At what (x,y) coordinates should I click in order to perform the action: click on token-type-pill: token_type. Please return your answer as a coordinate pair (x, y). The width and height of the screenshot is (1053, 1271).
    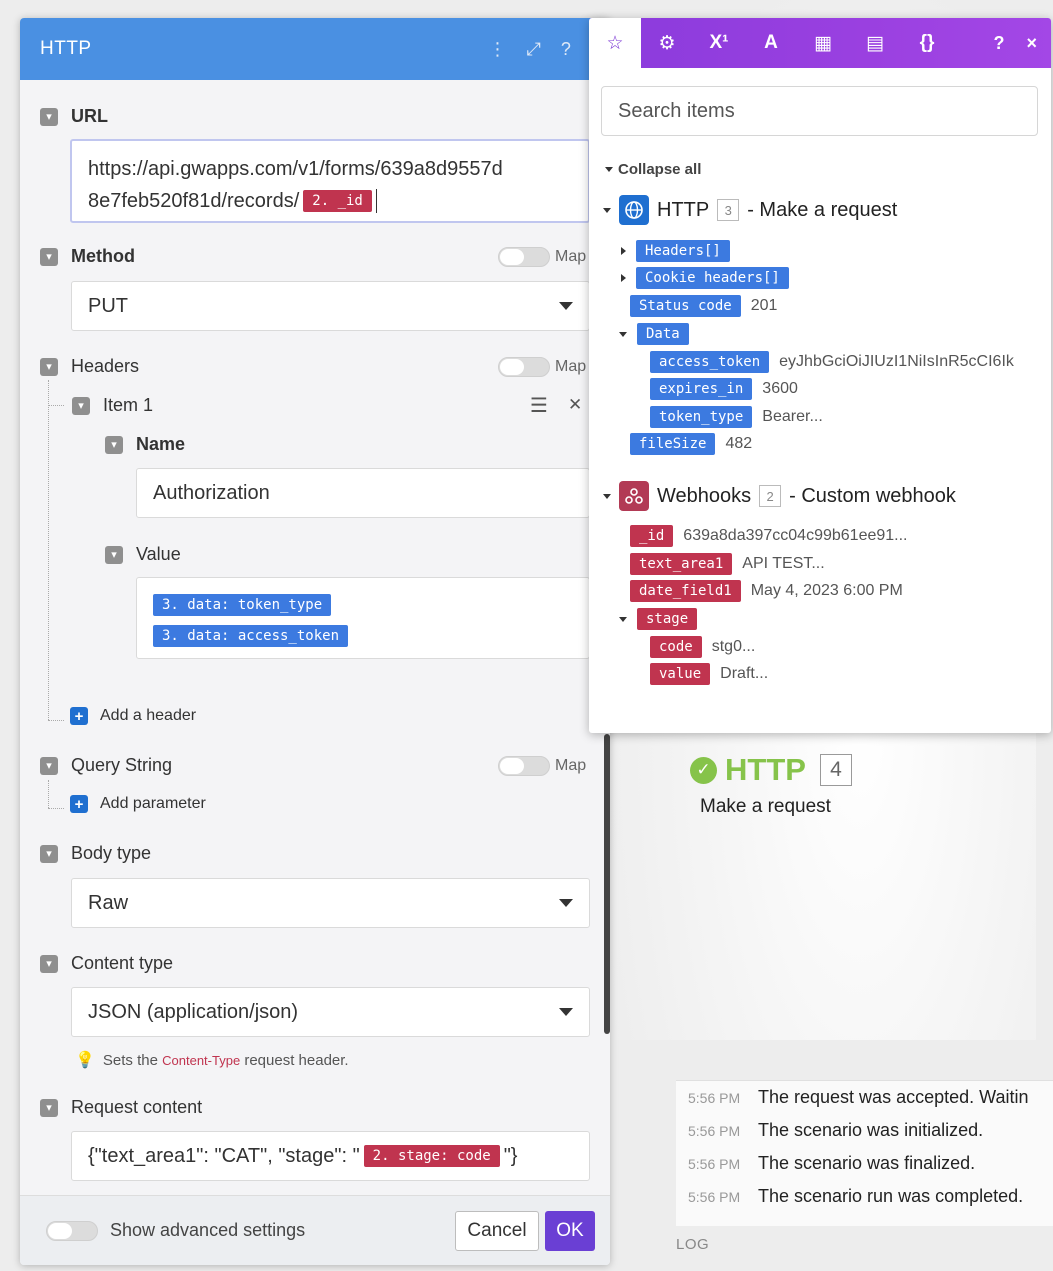
    Looking at the image, I should click on (701, 417).